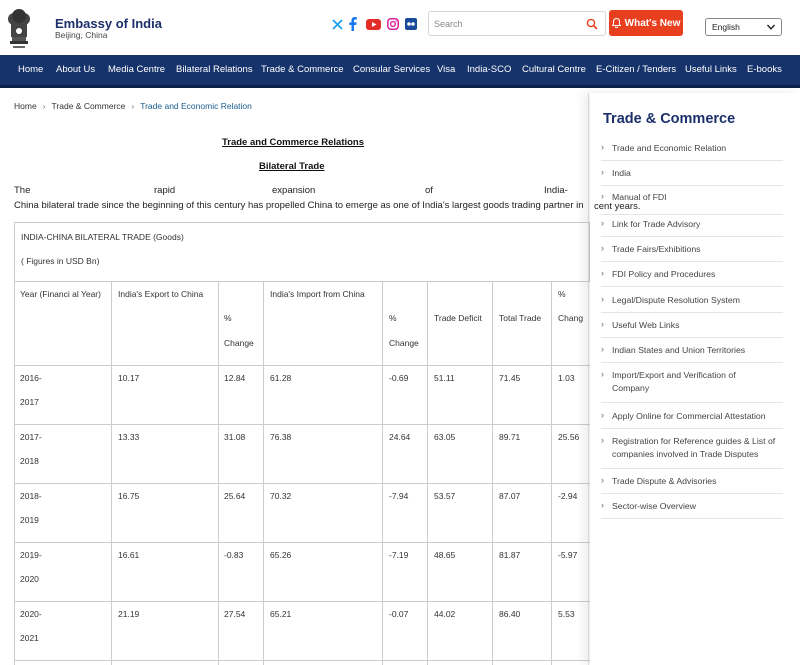 This screenshot has width=800, height=665. What do you see at coordinates (19, 28) in the screenshot?
I see `emblem-icon` at bounding box center [19, 28].